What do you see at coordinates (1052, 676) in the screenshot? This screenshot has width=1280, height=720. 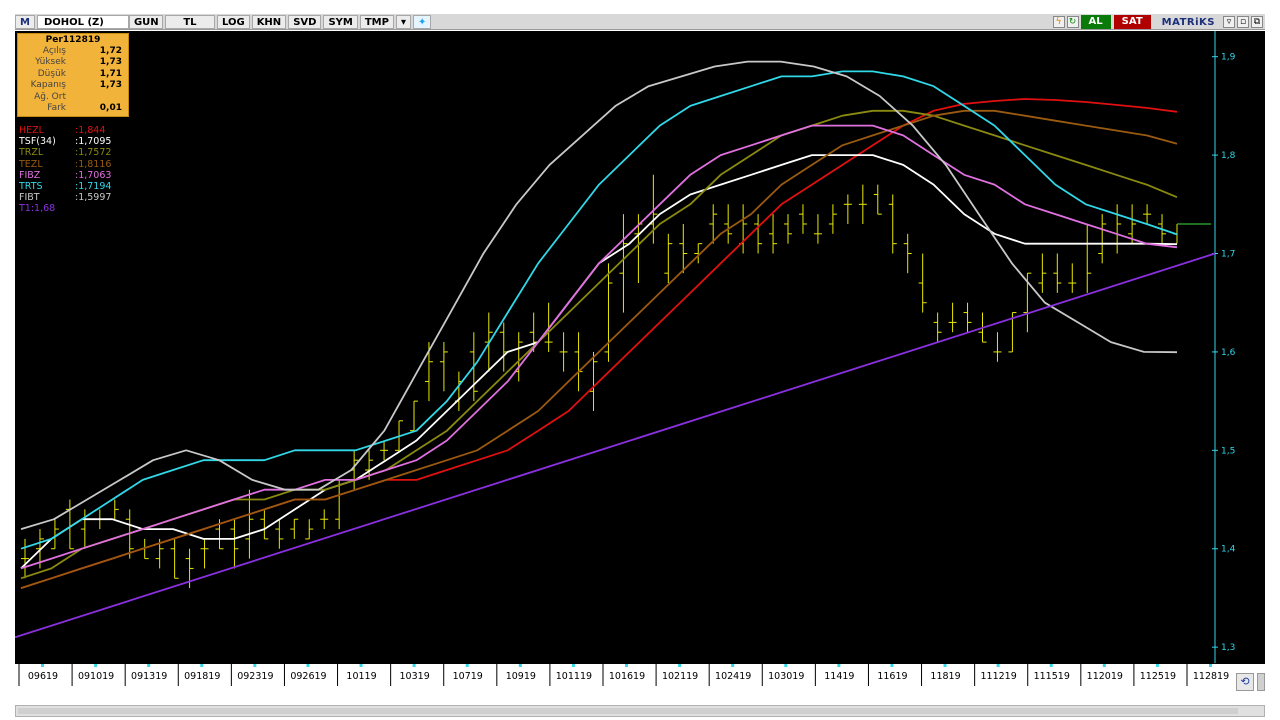 I see `x-tick-label: 111519` at bounding box center [1052, 676].